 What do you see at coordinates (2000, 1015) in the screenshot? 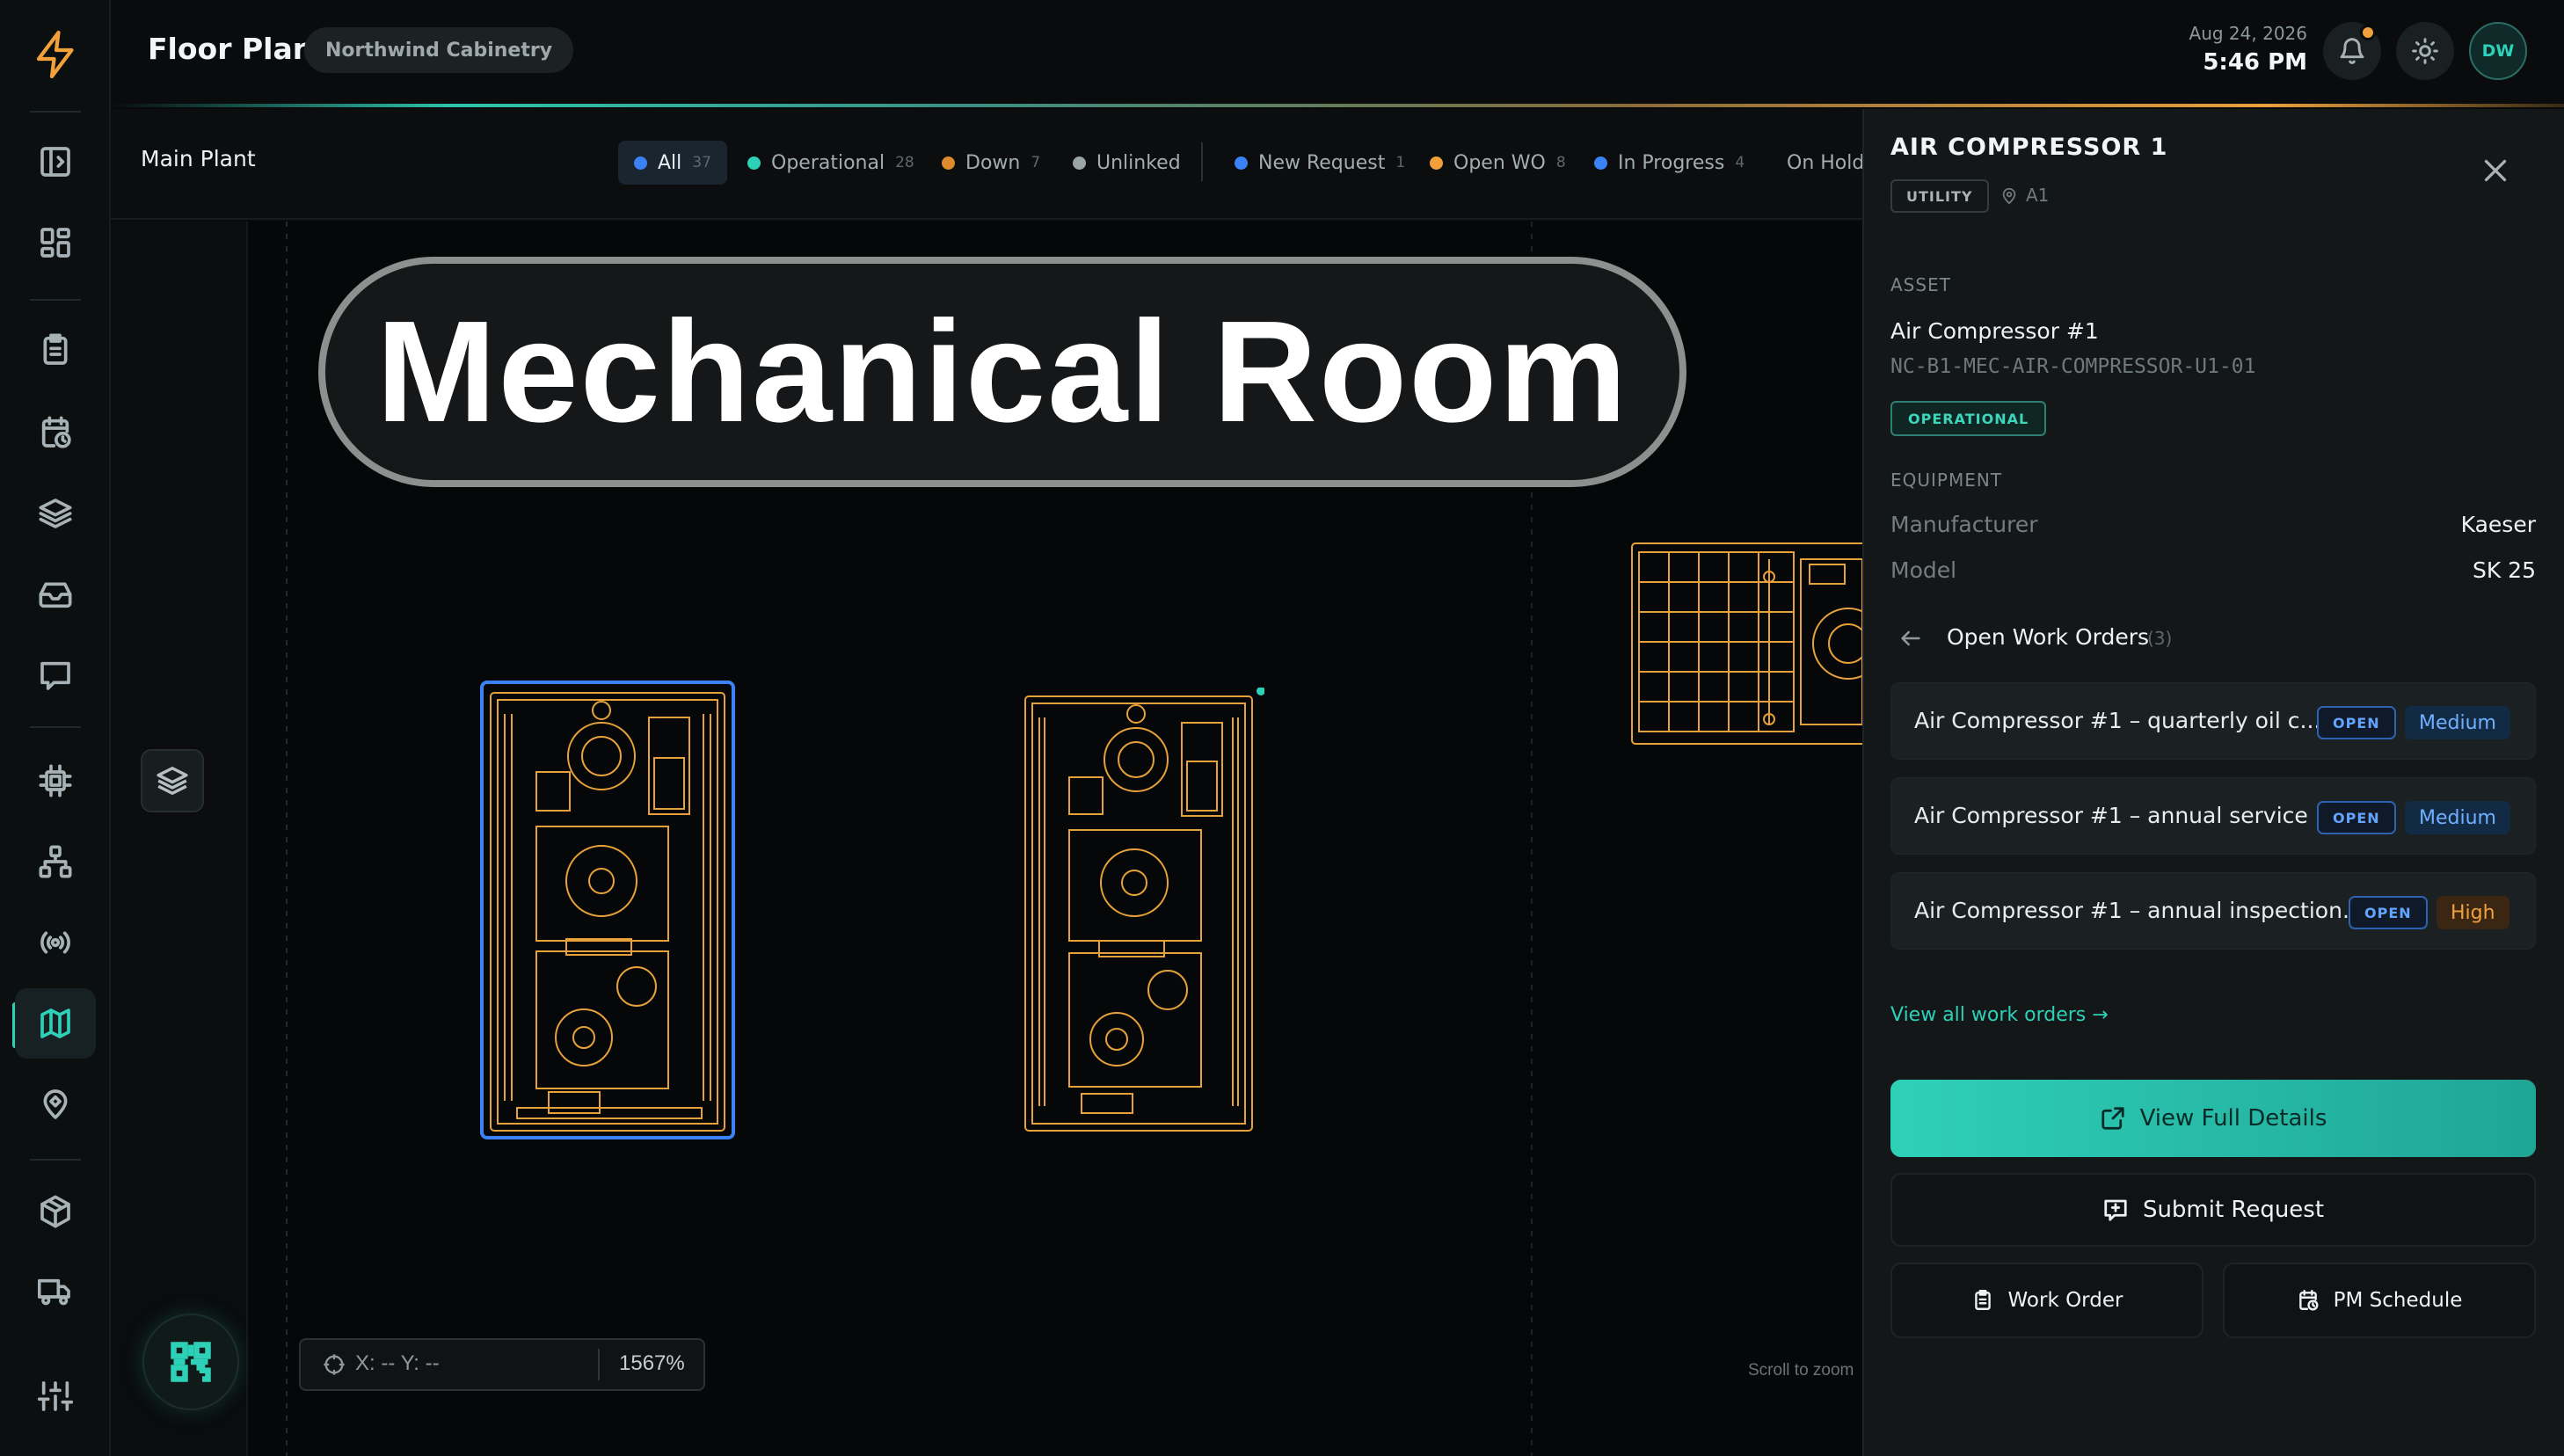
I see `view-all-work-orders-link: View all work orders →` at bounding box center [2000, 1015].